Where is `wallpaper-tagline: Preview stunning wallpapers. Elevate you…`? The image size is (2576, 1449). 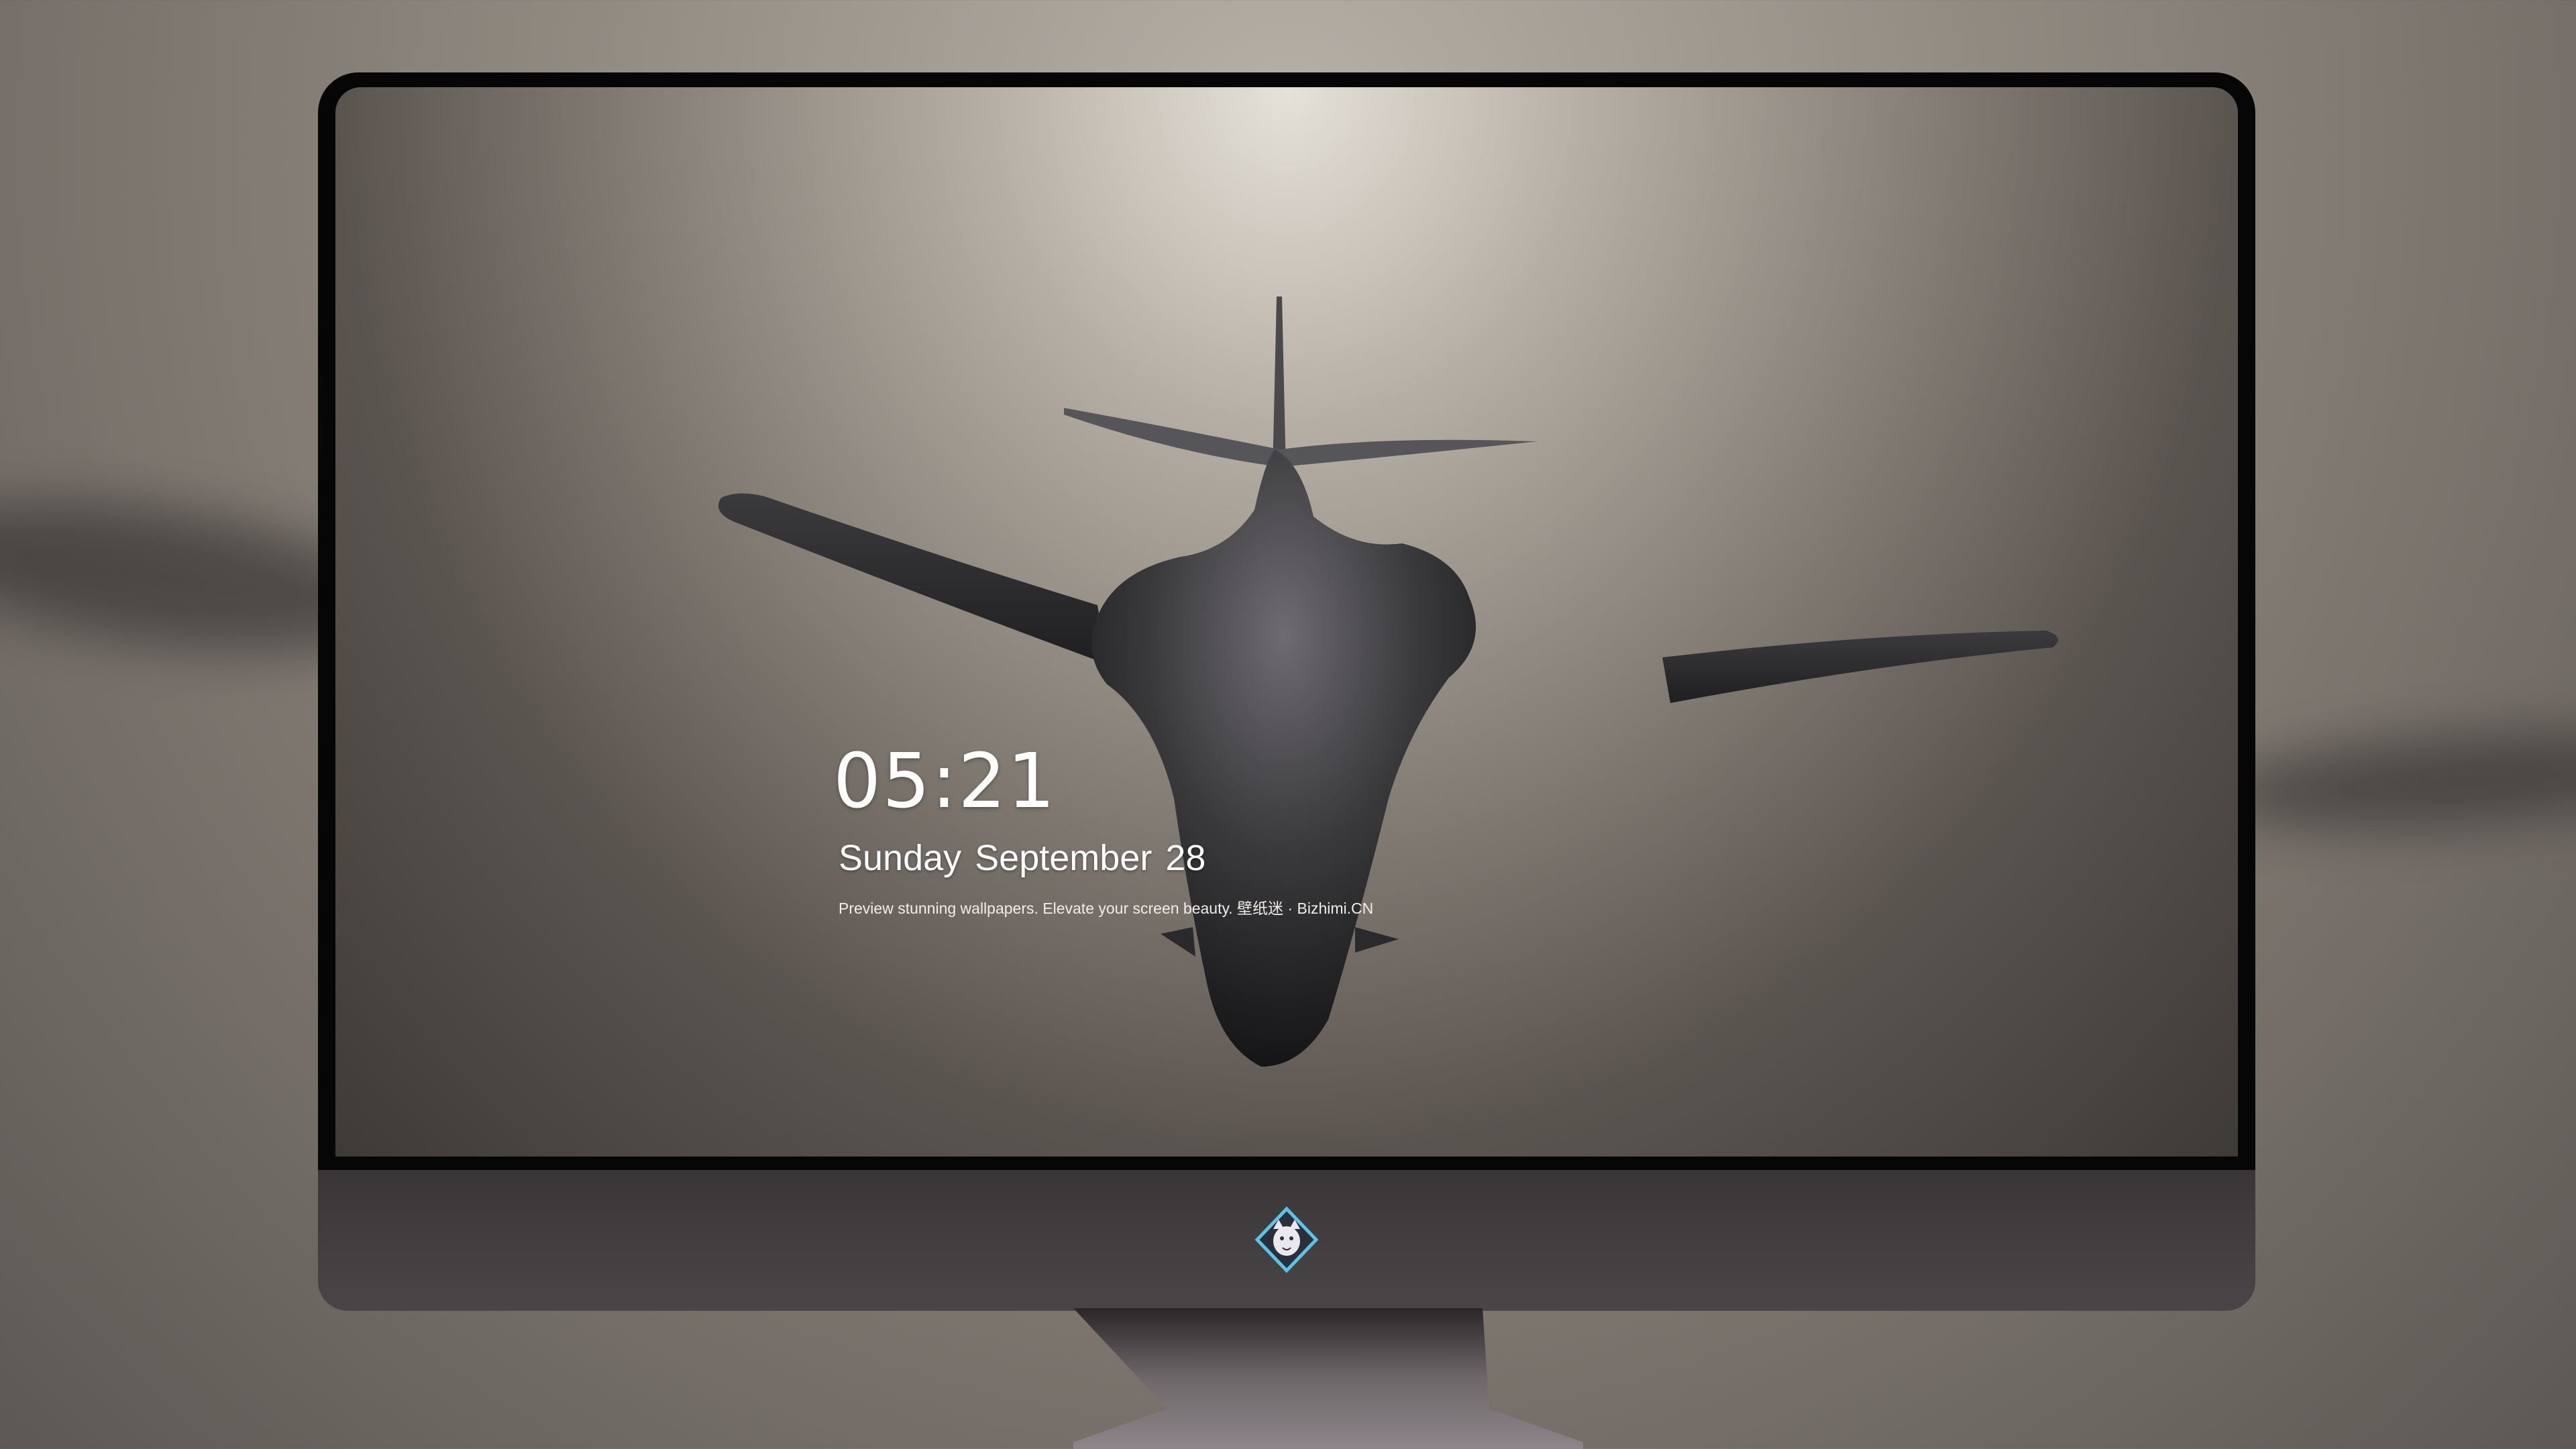
wallpaper-tagline: Preview stunning wallpapers. Elevate you… is located at coordinates (1106, 908).